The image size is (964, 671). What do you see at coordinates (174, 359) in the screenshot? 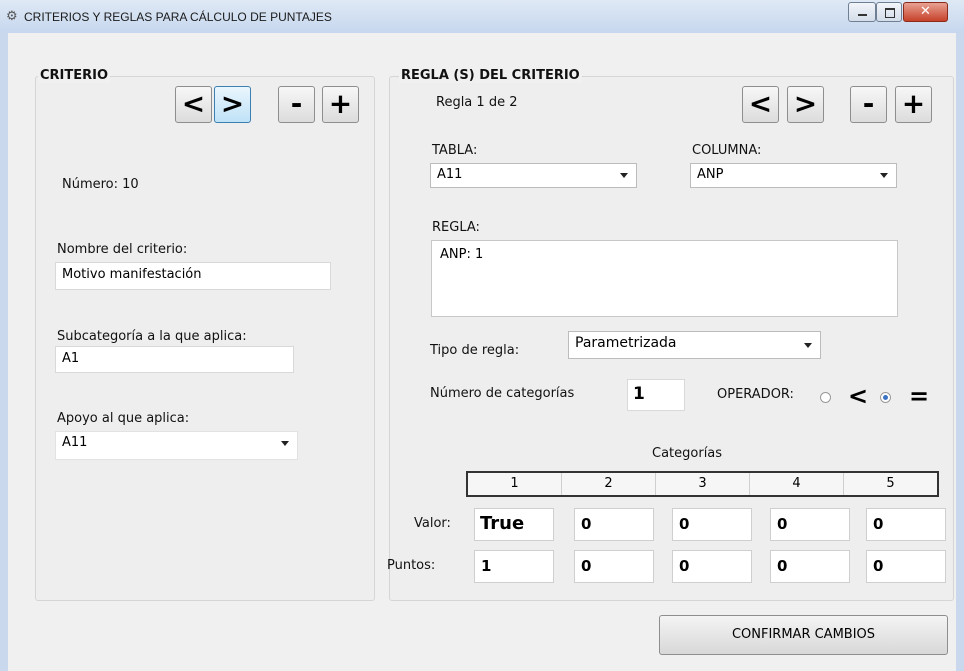
I see `subcategoria-input: A1` at bounding box center [174, 359].